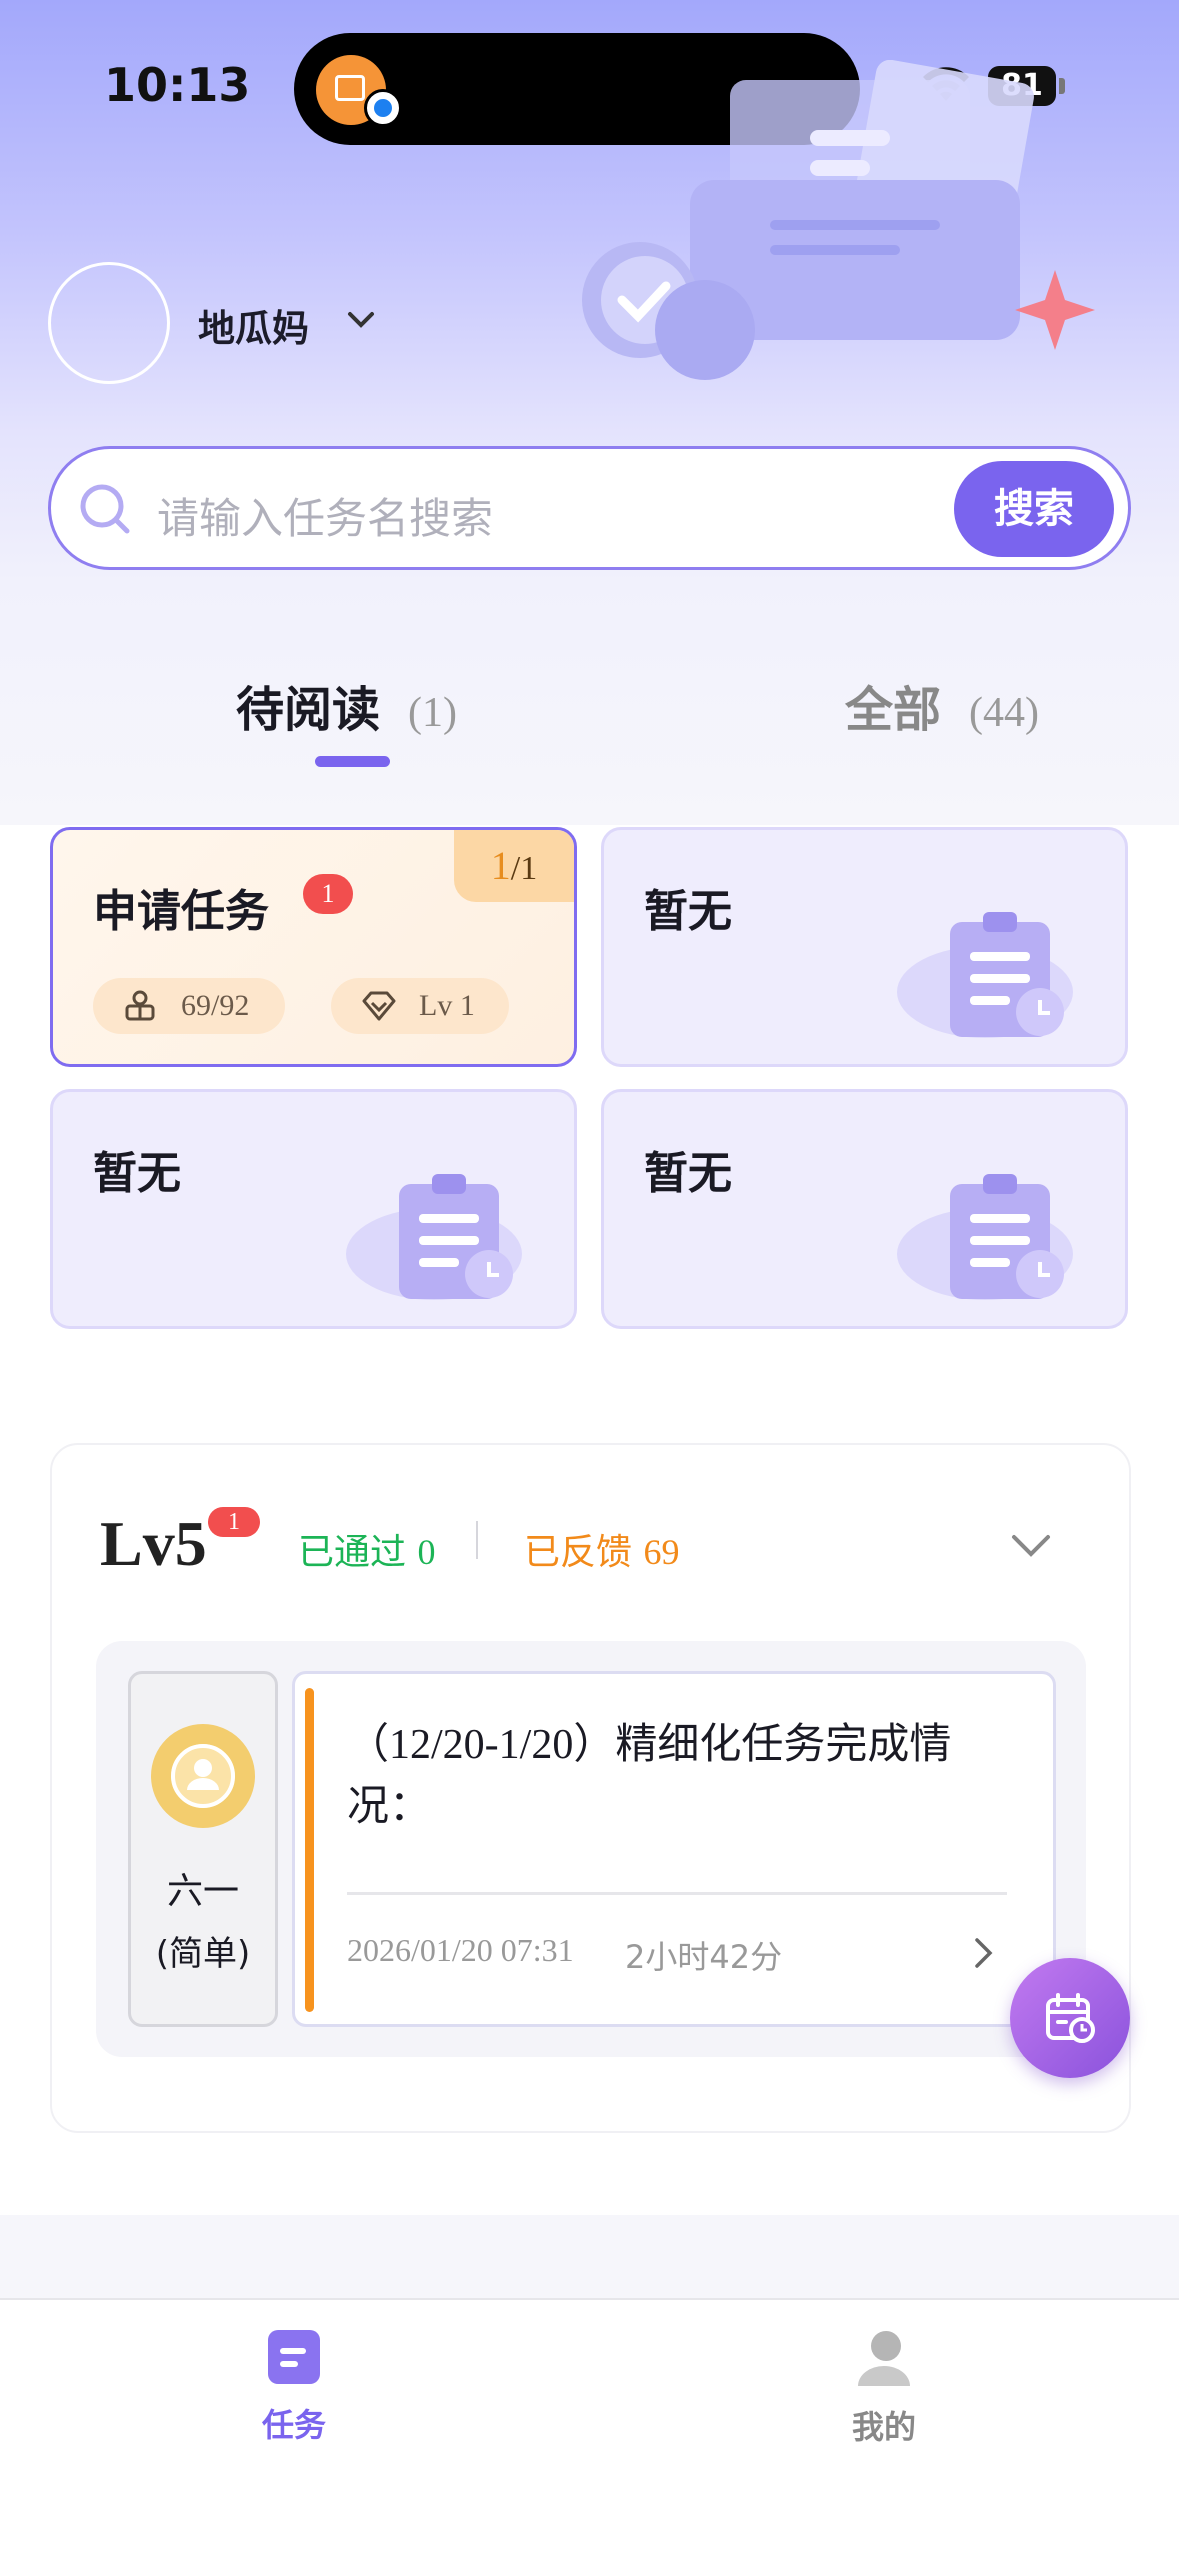 This screenshot has height=2558, width=1179. Describe the element at coordinates (309, 1850) in the screenshot. I see `task-status-bar` at that location.